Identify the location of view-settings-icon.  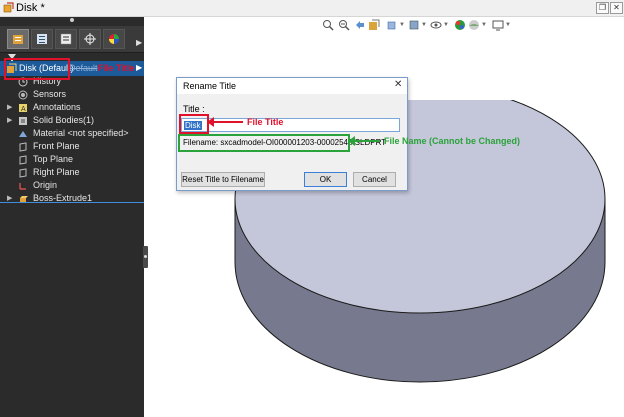
(498, 25).